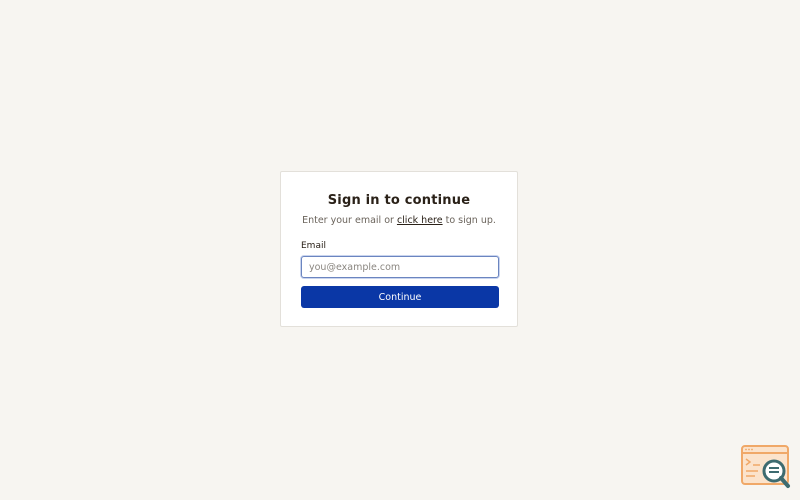  I want to click on subtitle-suffix: to sign up., so click(469, 220).